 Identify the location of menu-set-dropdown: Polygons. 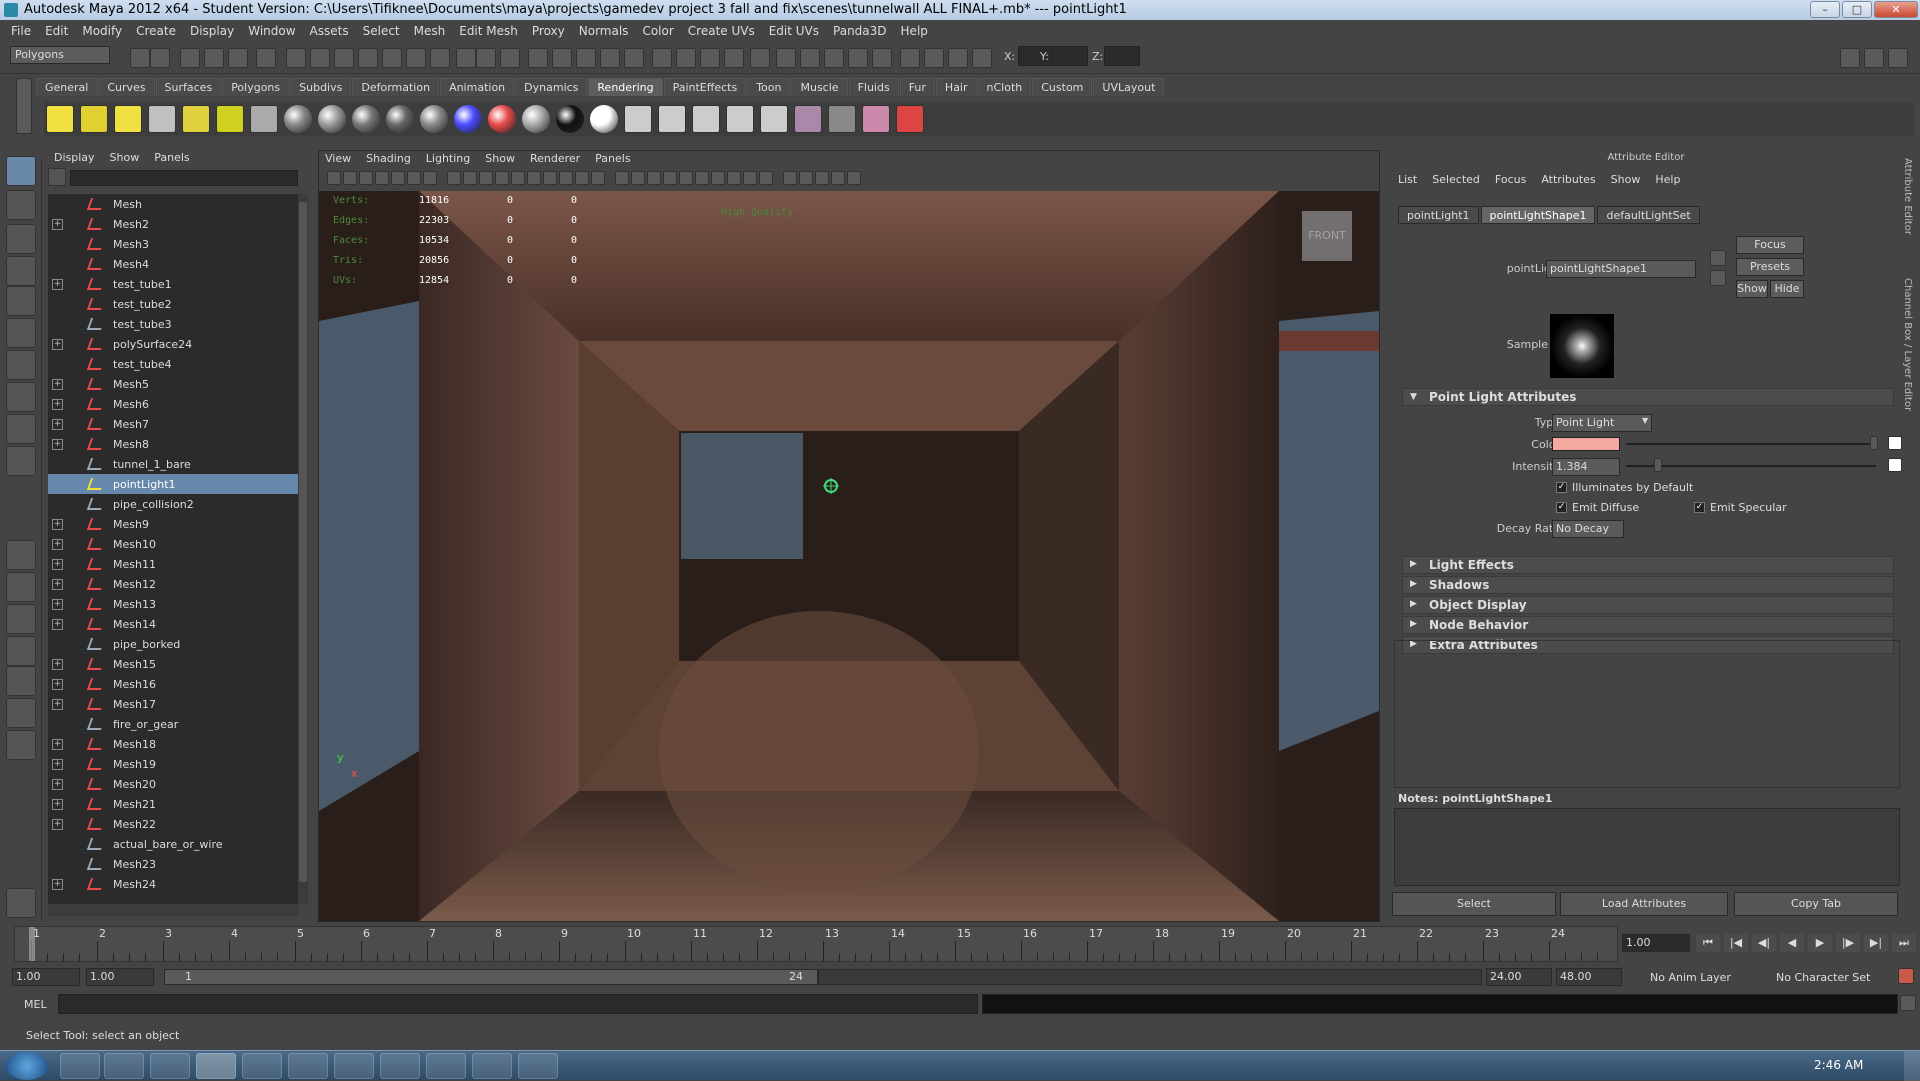
(60, 55).